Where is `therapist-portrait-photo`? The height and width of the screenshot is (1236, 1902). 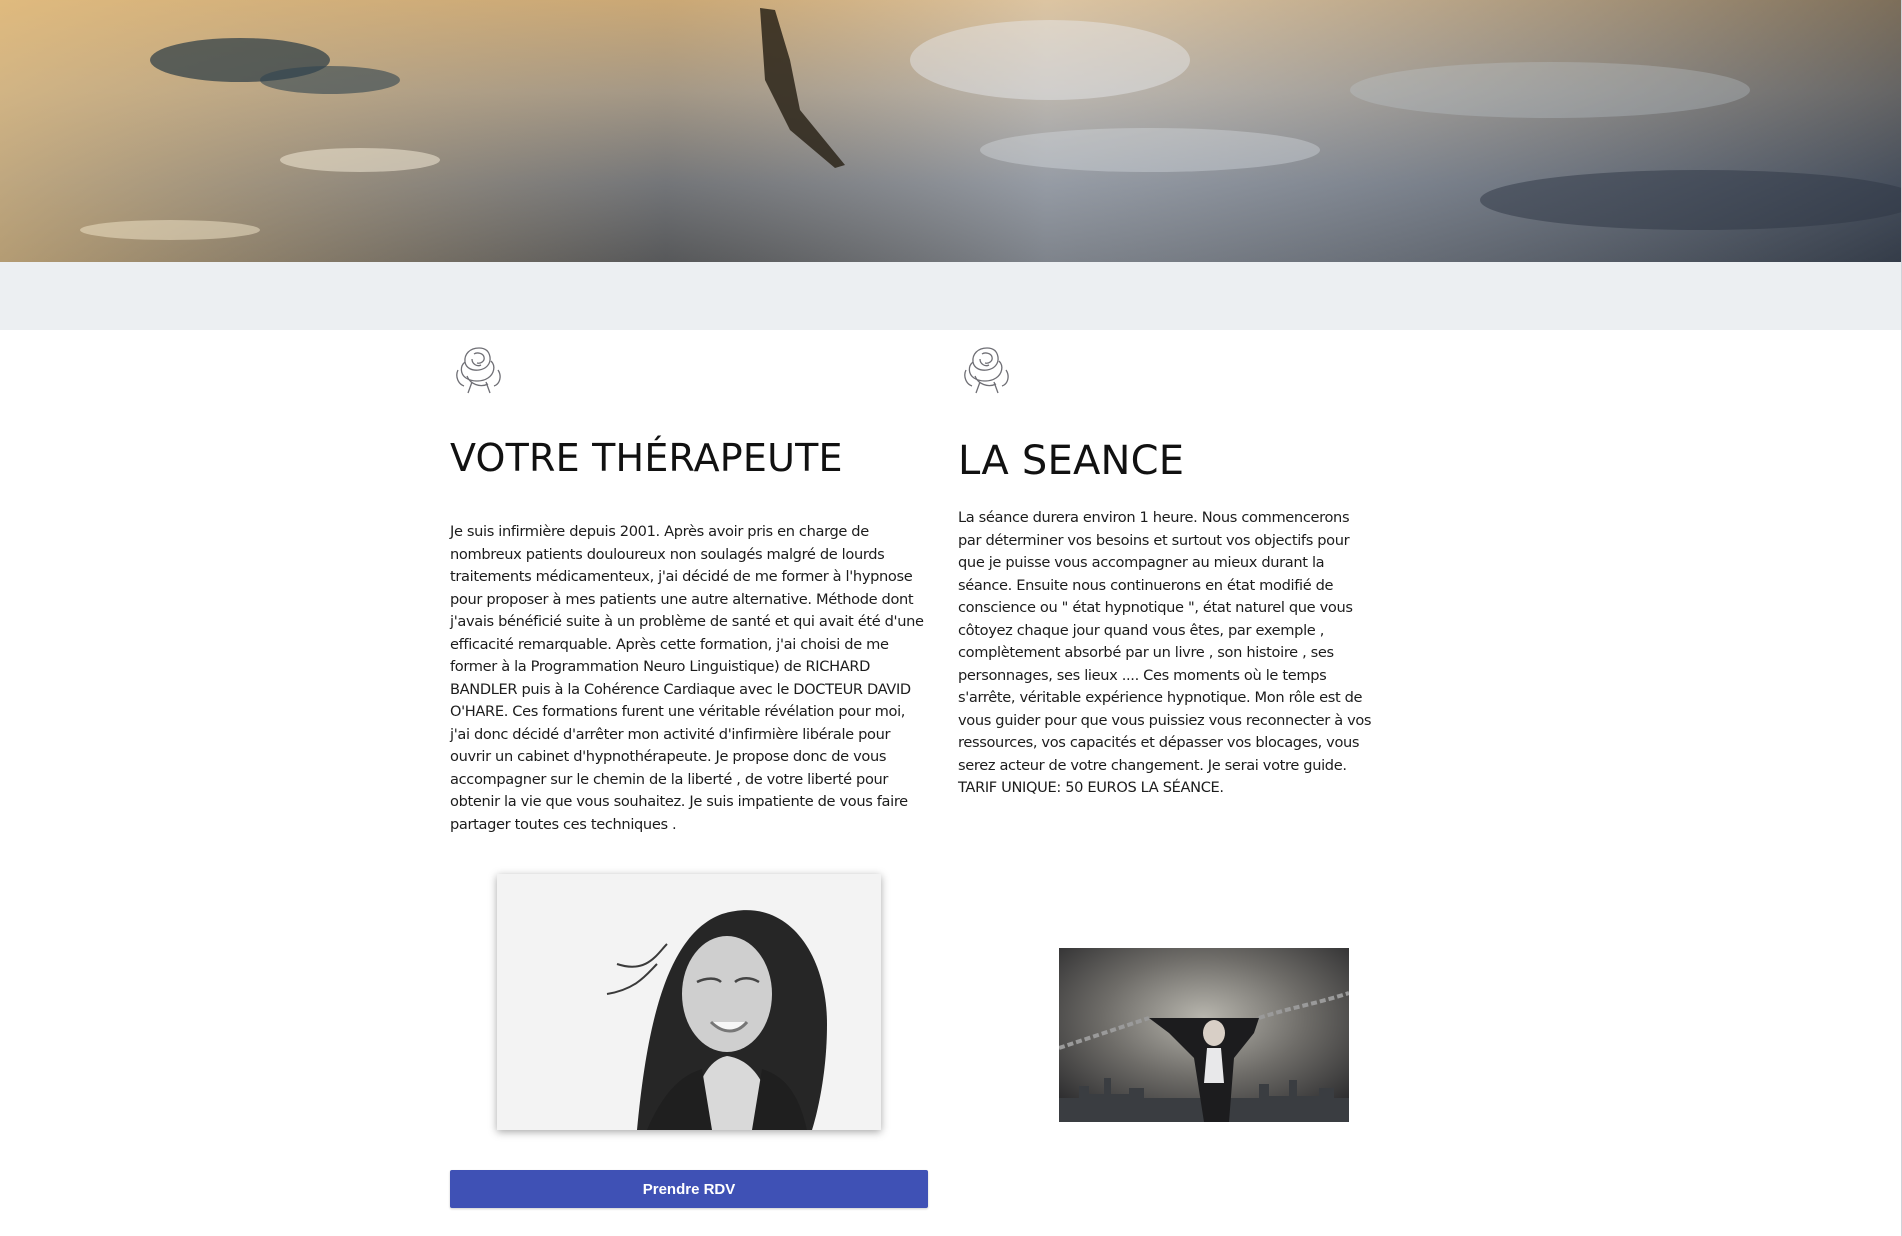
therapist-portrait-photo is located at coordinates (689, 1002).